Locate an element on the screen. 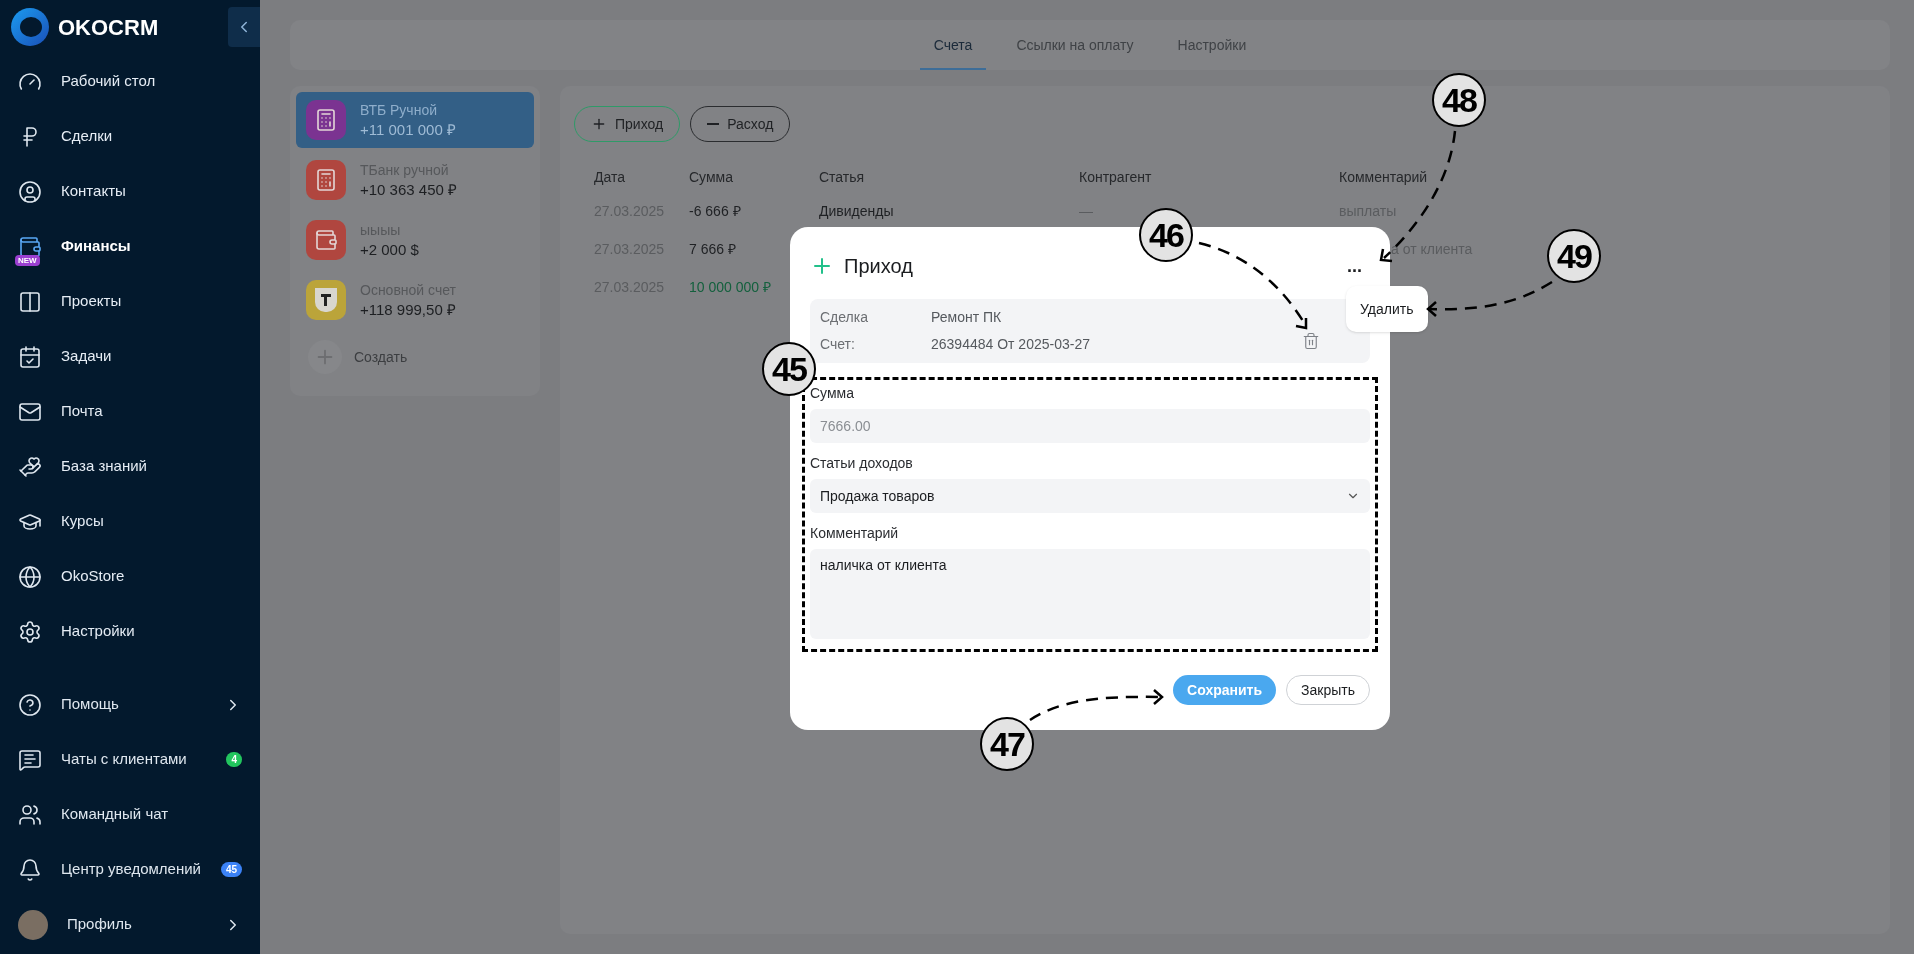 Image resolution: width=1914 pixels, height=954 pixels. calendar-icon is located at coordinates (30, 356).